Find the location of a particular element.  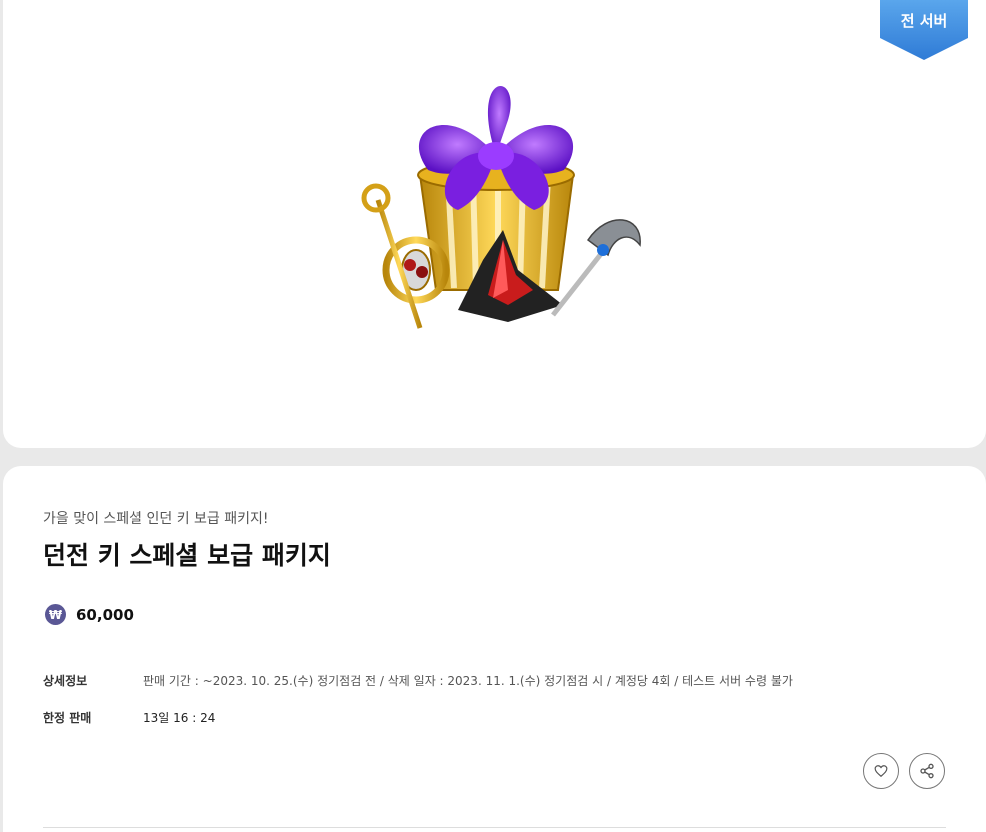

like-button is located at coordinates (881, 771).